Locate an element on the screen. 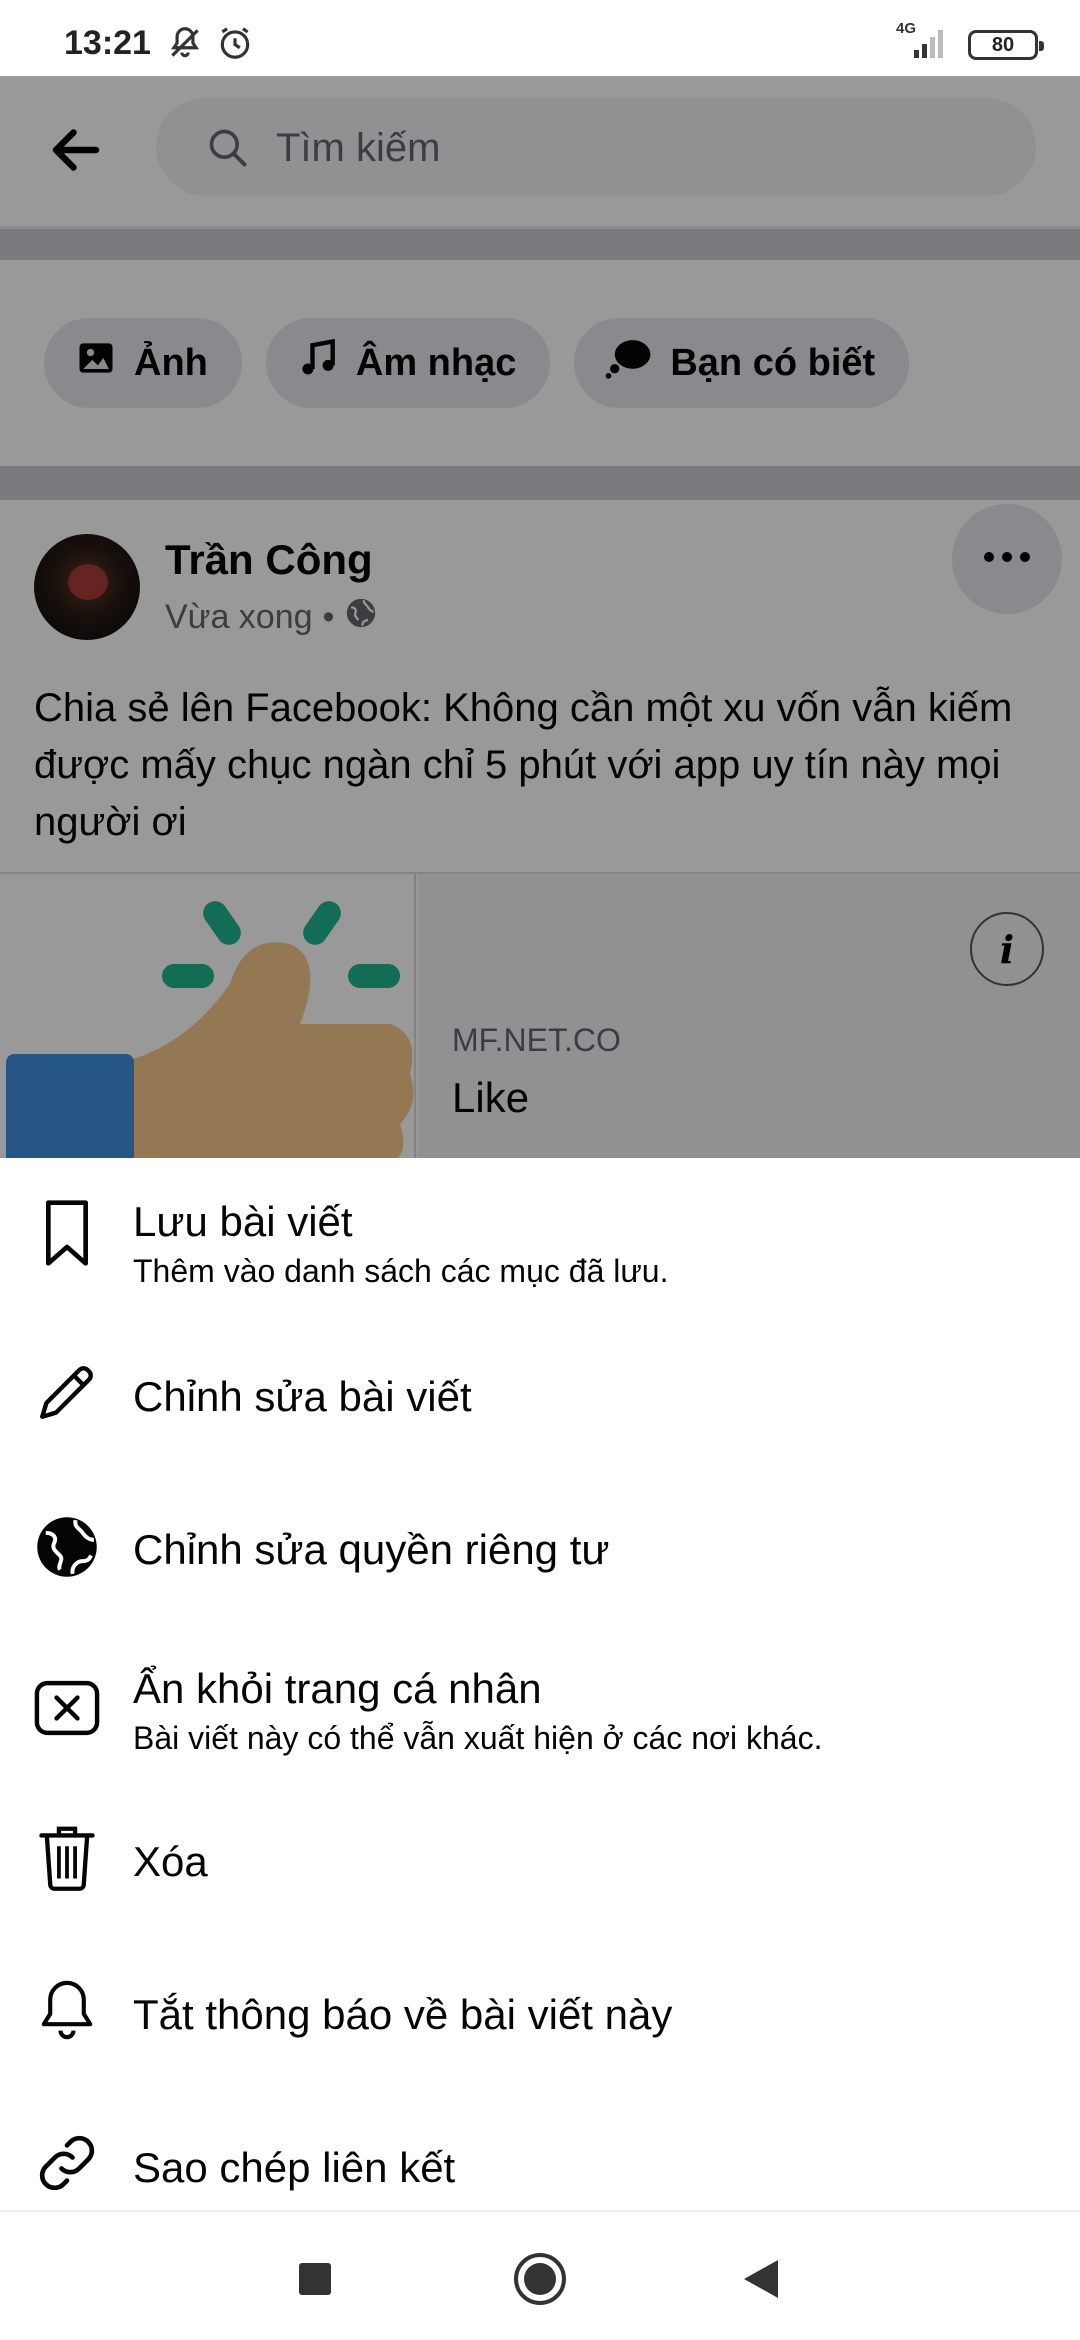  bell-icon is located at coordinates (67, 2010).